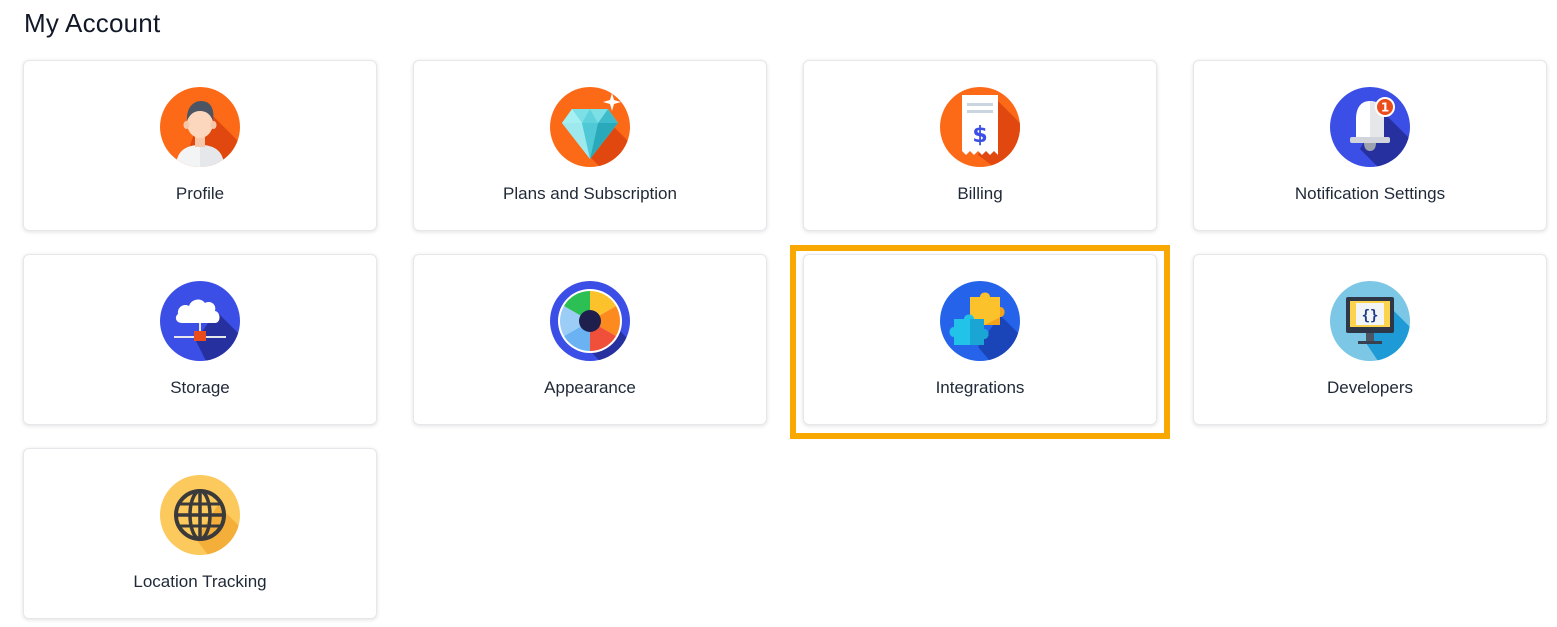  Describe the element at coordinates (590, 193) in the screenshot. I see `card-label-plans: Plans and Subscription` at that location.